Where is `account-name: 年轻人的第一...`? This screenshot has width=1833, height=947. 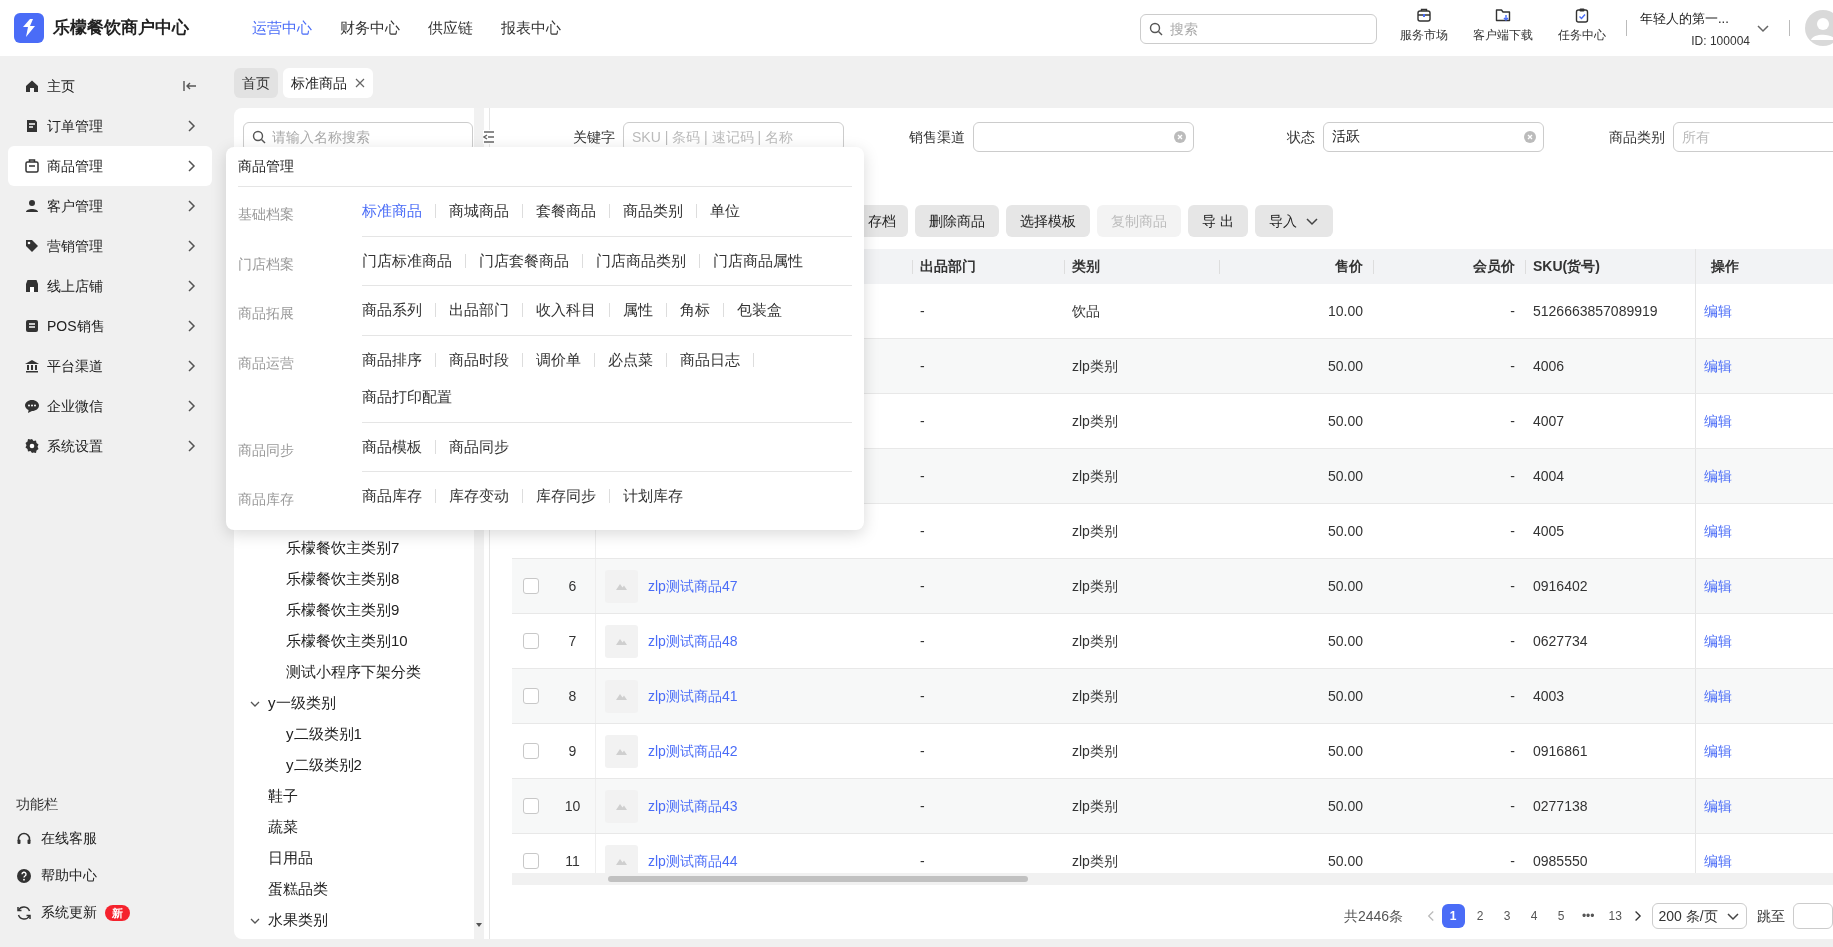 account-name: 年轻人的第一... is located at coordinates (1684, 19).